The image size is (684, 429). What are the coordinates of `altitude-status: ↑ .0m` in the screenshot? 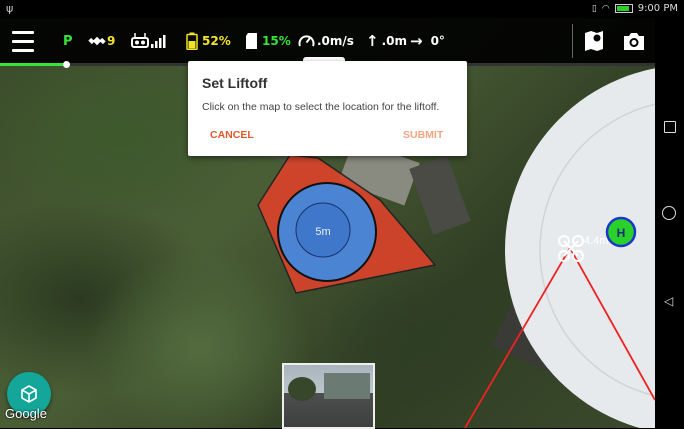 It's located at (386, 41).